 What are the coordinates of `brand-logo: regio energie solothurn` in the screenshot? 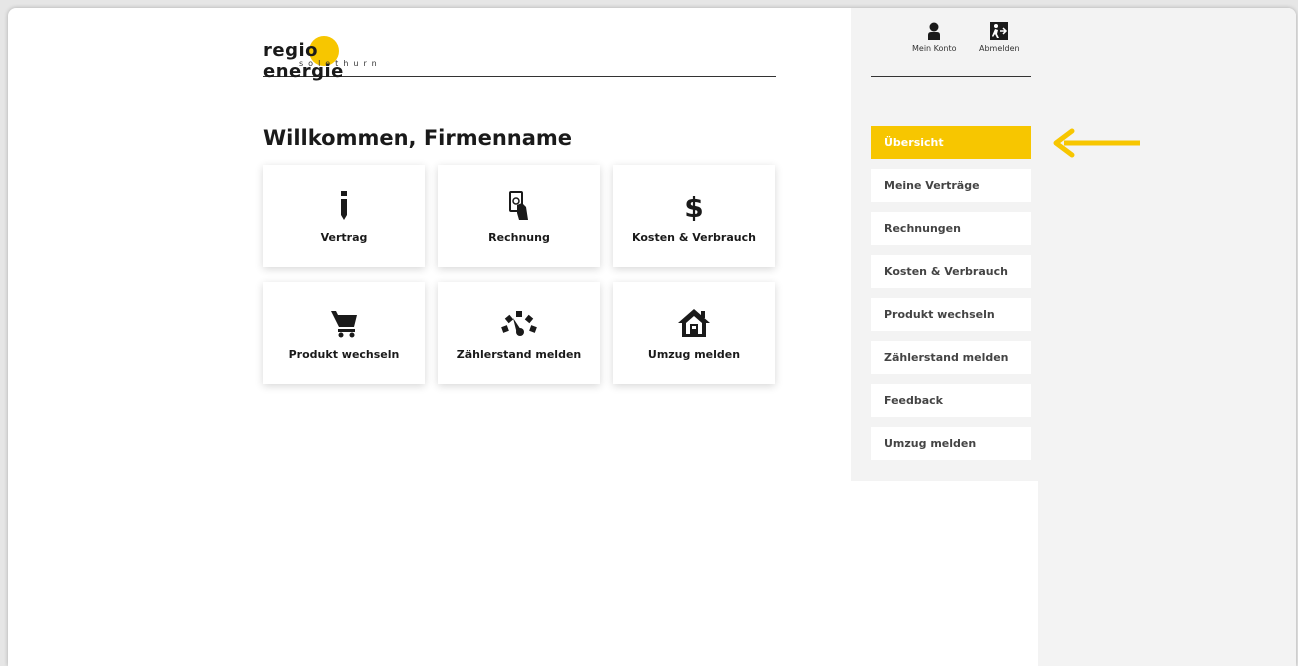 It's located at (333, 58).